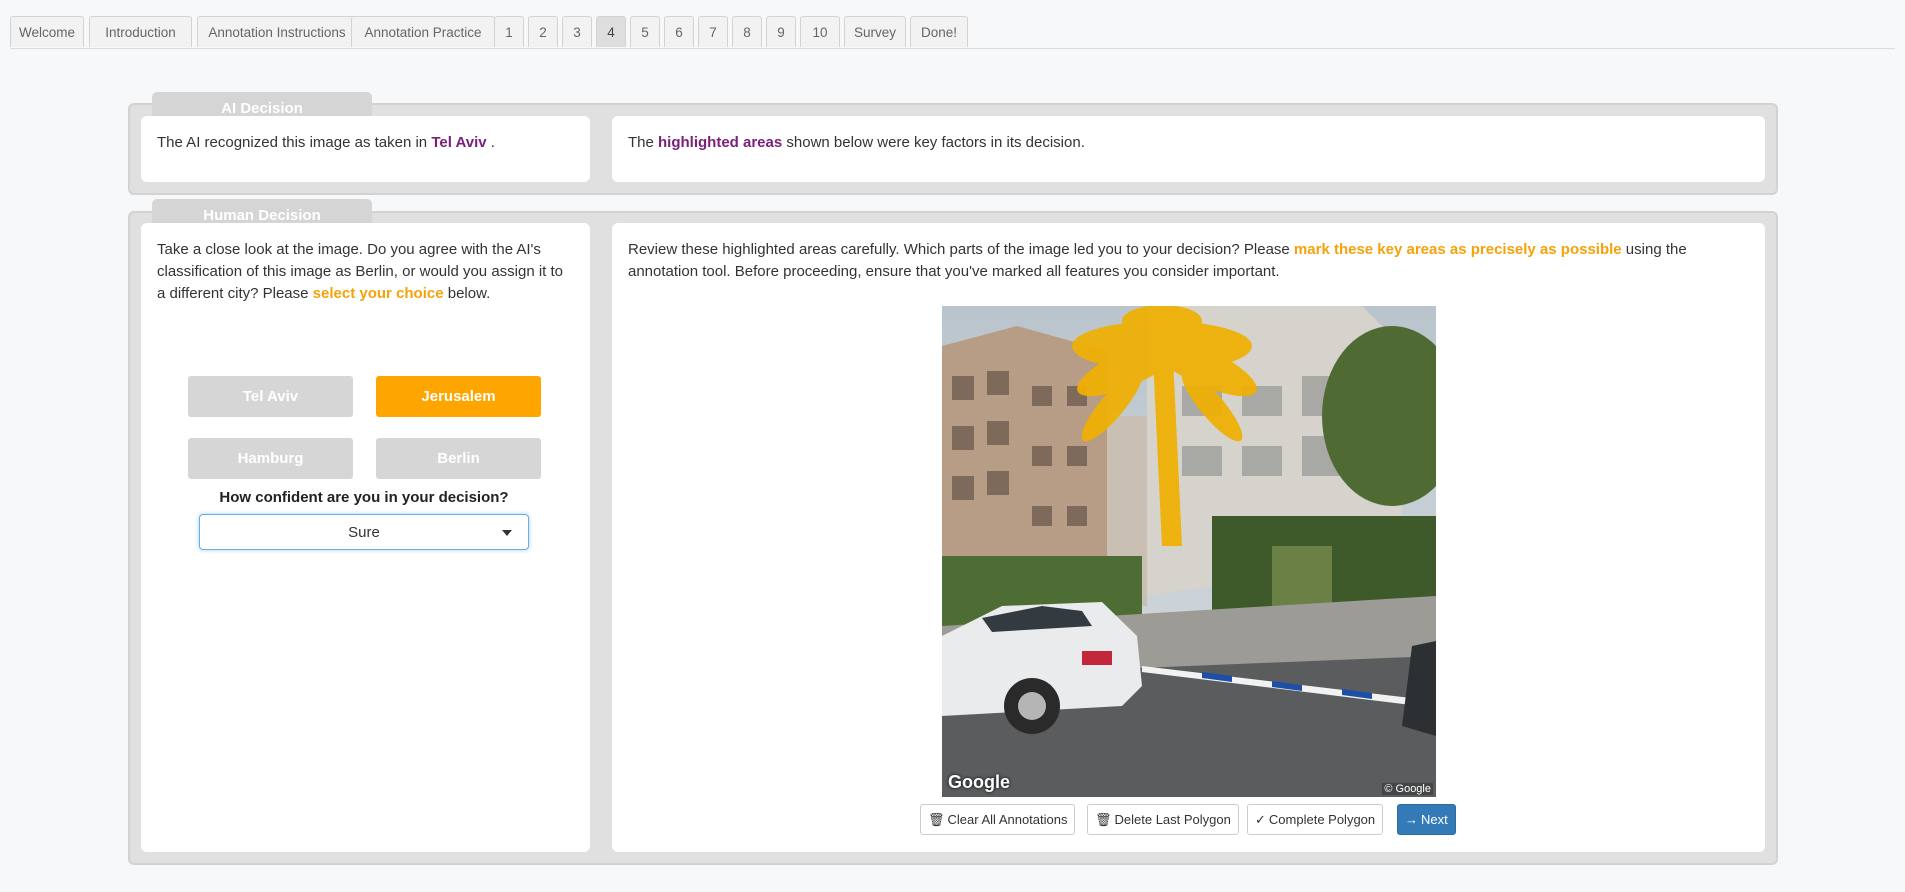  Describe the element at coordinates (720, 142) in the screenshot. I see `ai-factors-highlight: highlighted areas` at that location.